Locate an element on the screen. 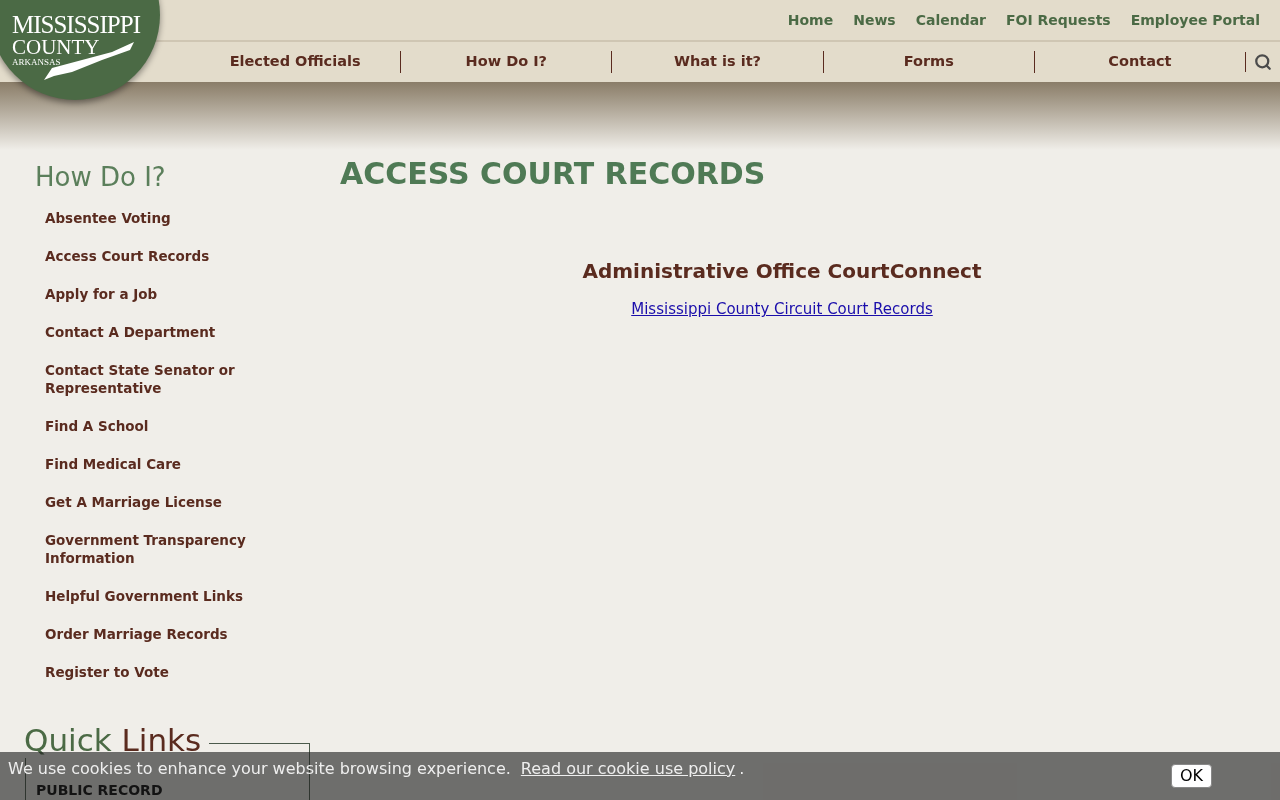 This screenshot has width=1280, height=800. nav-link: Elected Officials is located at coordinates (295, 62).